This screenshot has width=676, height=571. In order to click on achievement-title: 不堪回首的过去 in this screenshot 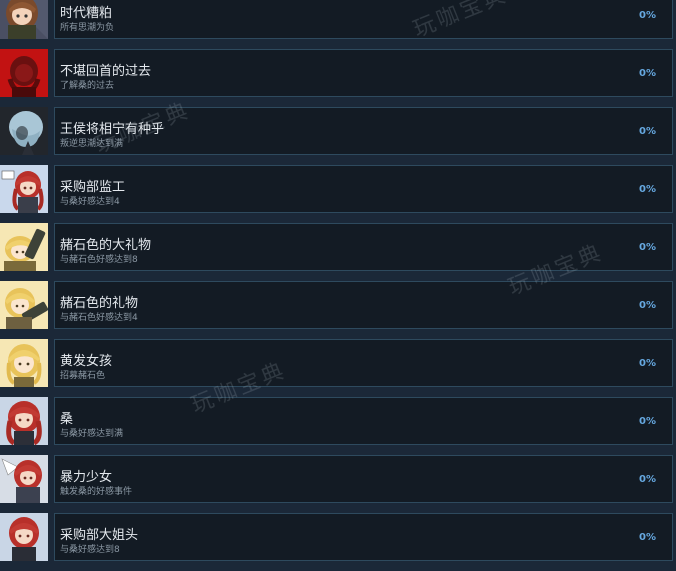, I will do `click(106, 71)`.